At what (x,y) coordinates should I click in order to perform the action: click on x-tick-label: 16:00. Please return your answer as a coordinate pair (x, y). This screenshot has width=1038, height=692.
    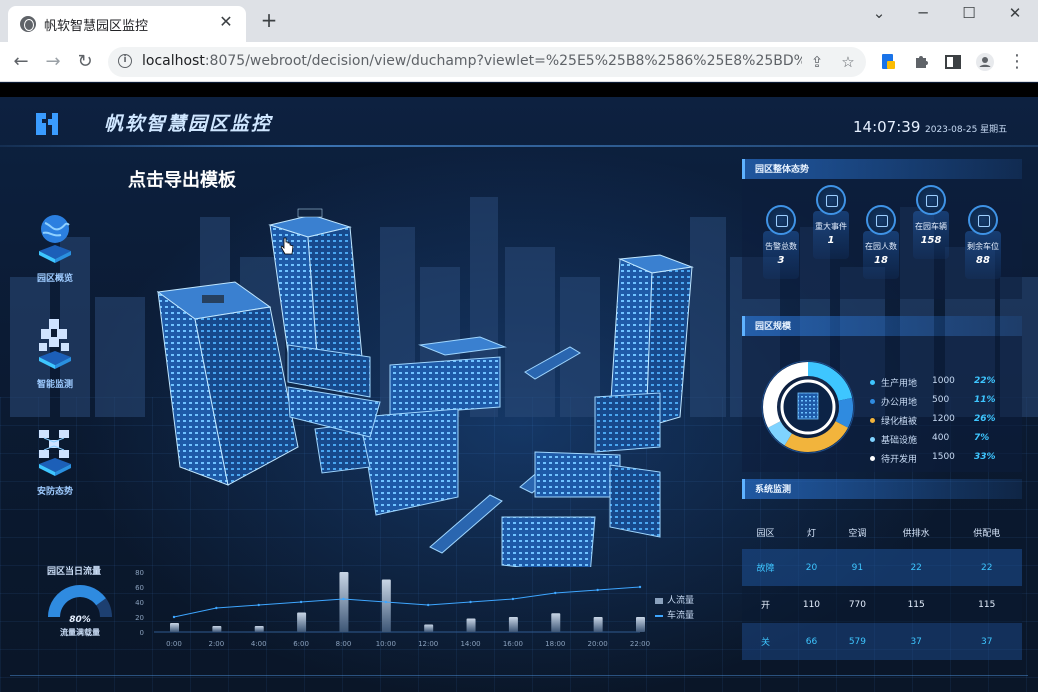
    Looking at the image, I should click on (513, 644).